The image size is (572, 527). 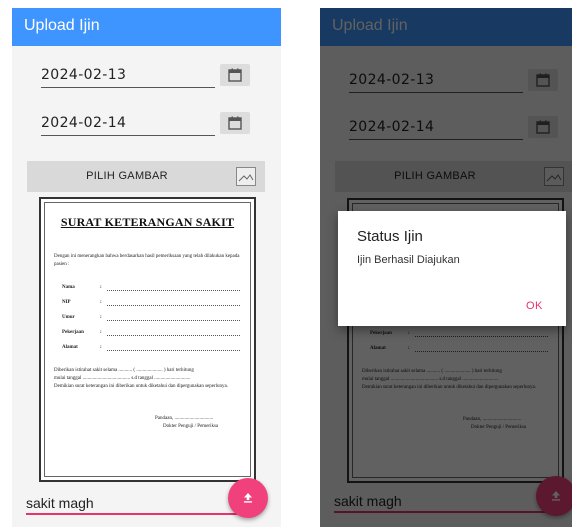 What do you see at coordinates (128, 87) in the screenshot?
I see `start-date-underline` at bounding box center [128, 87].